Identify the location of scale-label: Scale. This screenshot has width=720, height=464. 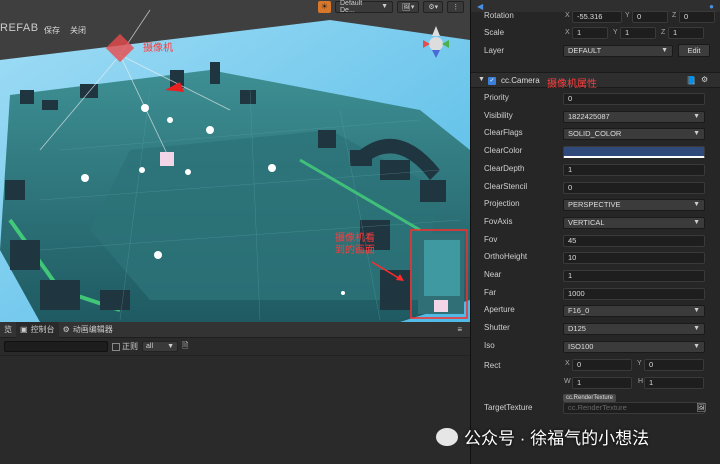
(494, 32).